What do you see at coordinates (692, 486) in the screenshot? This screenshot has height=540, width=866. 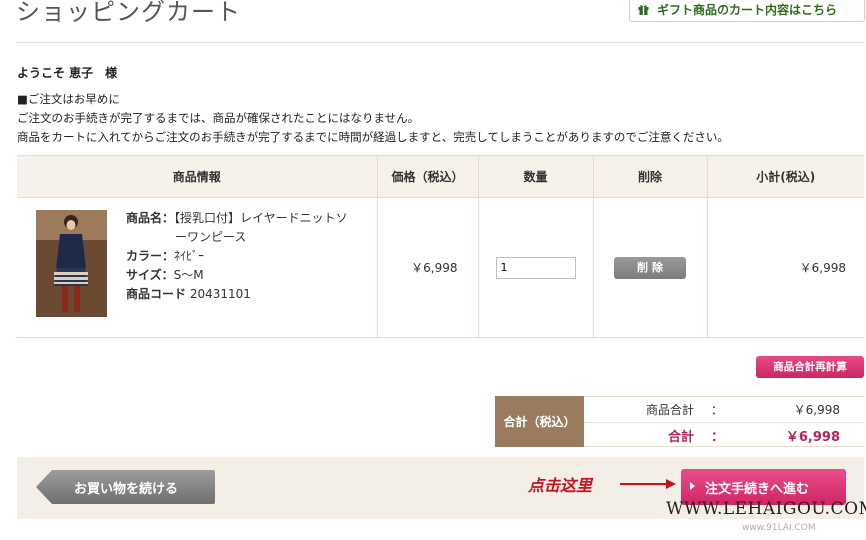 I see `triangle-right-icon` at bounding box center [692, 486].